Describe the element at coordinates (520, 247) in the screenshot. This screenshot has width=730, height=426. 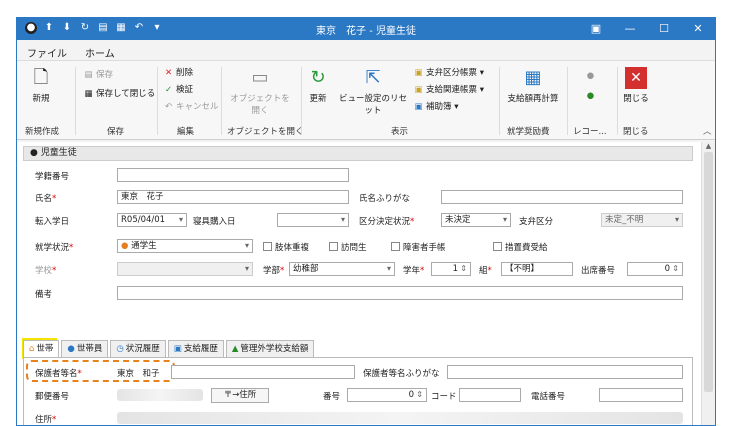
I see `measure-checkbox: 措置費受給` at that location.